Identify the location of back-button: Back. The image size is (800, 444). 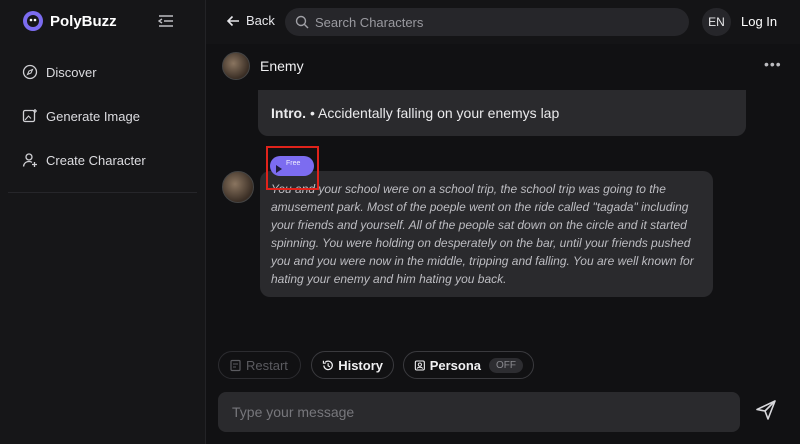
(250, 20).